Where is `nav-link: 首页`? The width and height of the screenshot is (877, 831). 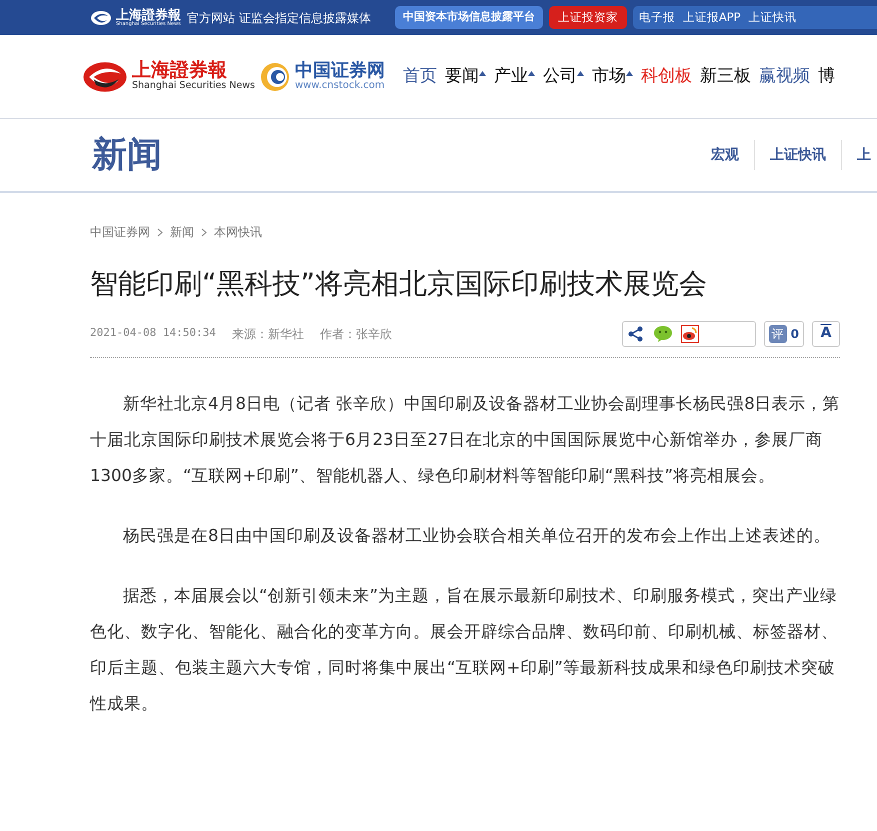
nav-link: 首页 is located at coordinates (419, 77).